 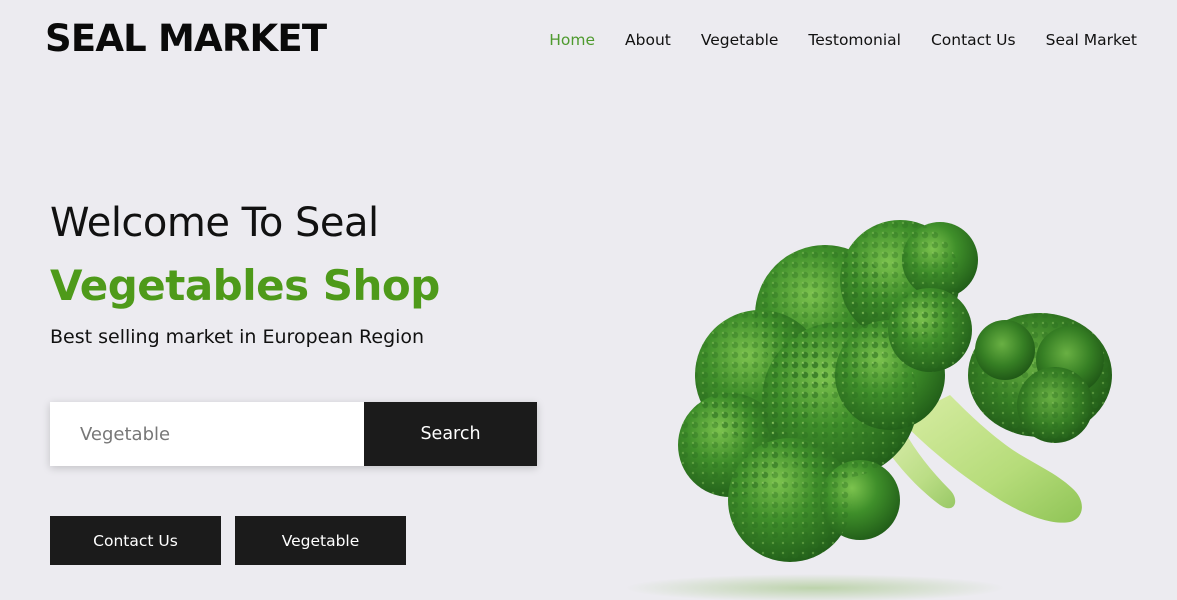 What do you see at coordinates (207, 434) in the screenshot?
I see `search-input` at bounding box center [207, 434].